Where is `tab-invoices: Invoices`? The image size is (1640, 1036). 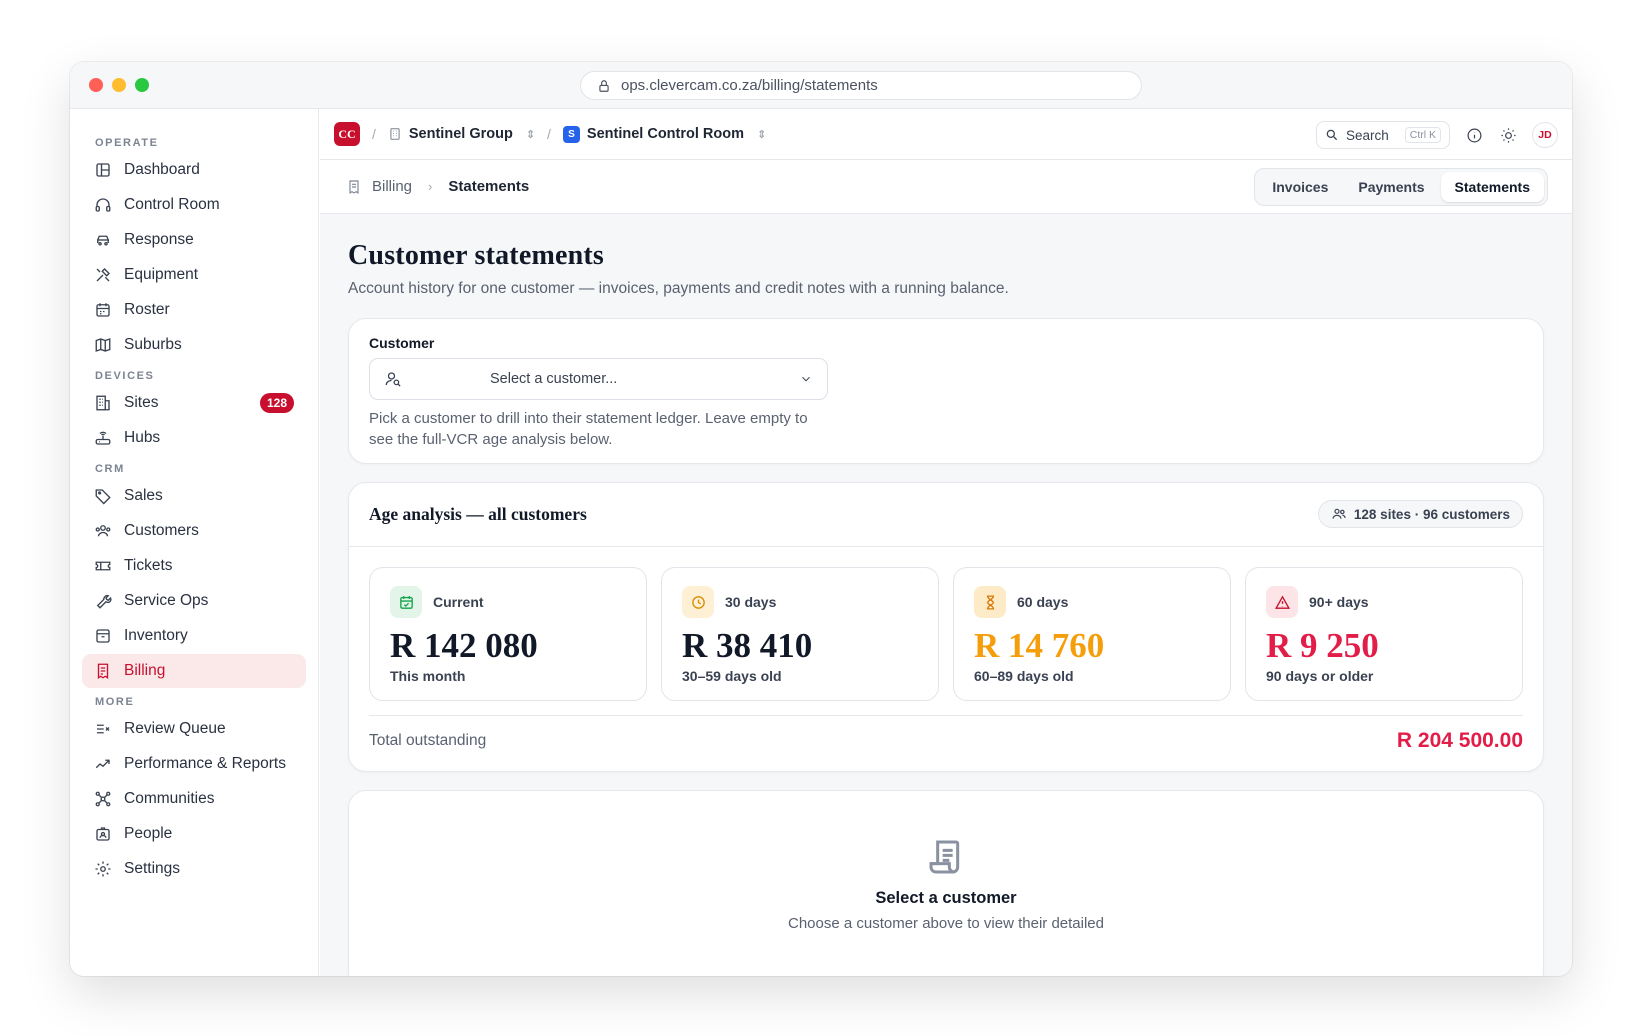
tab-invoices: Invoices is located at coordinates (1300, 187).